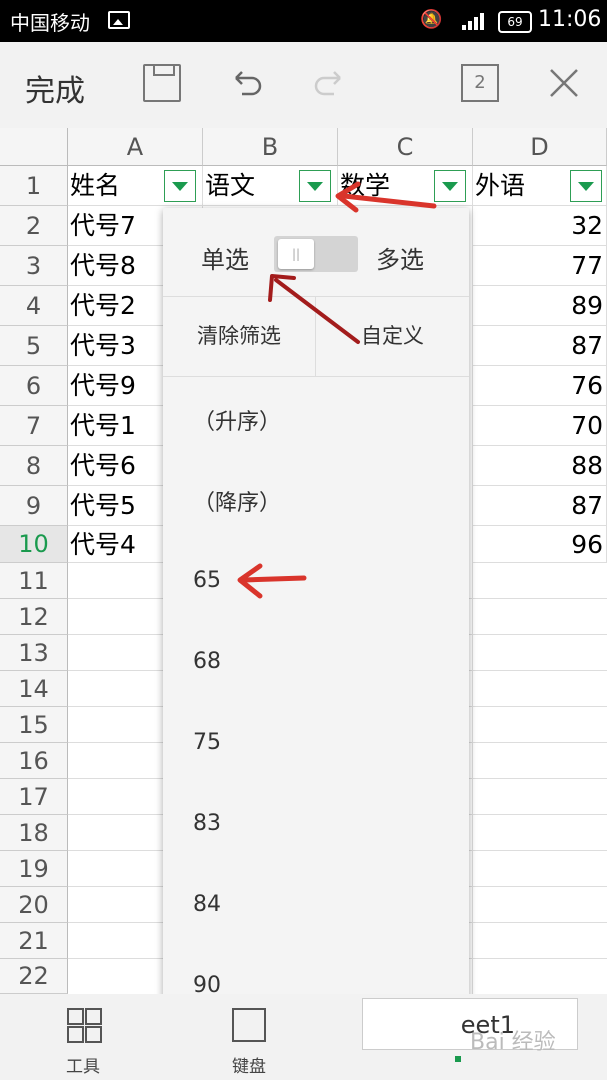  What do you see at coordinates (540, 466) in the screenshot?
I see `score-cell: 88` at bounding box center [540, 466].